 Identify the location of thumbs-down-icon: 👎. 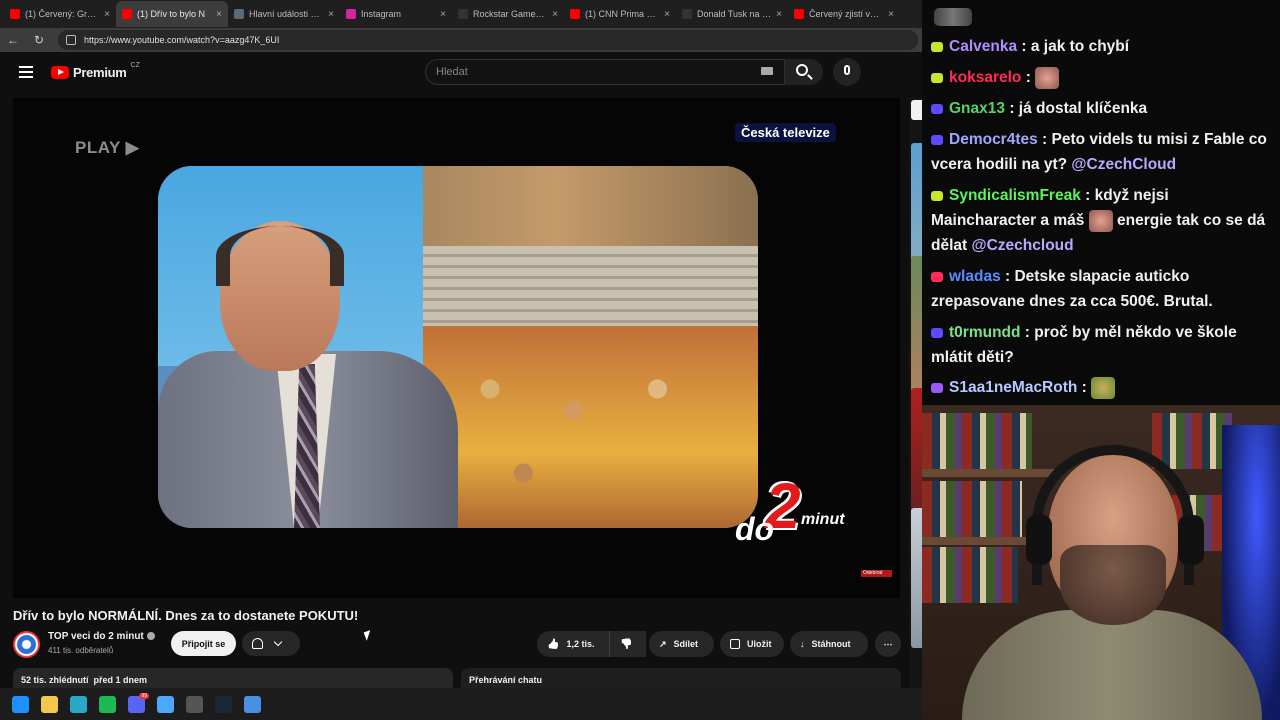
(626, 644).